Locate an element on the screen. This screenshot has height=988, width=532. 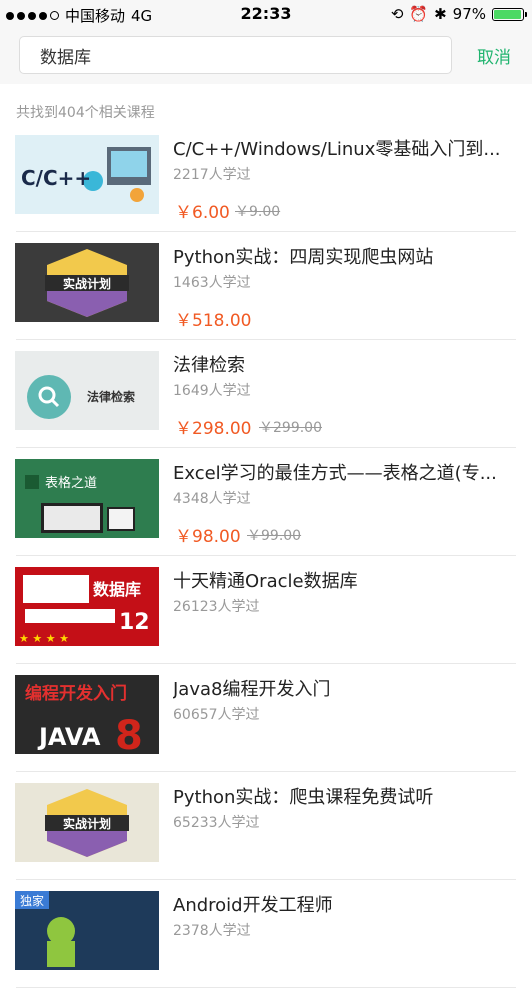
thumb-label: 法律检索 is located at coordinates (111, 396).